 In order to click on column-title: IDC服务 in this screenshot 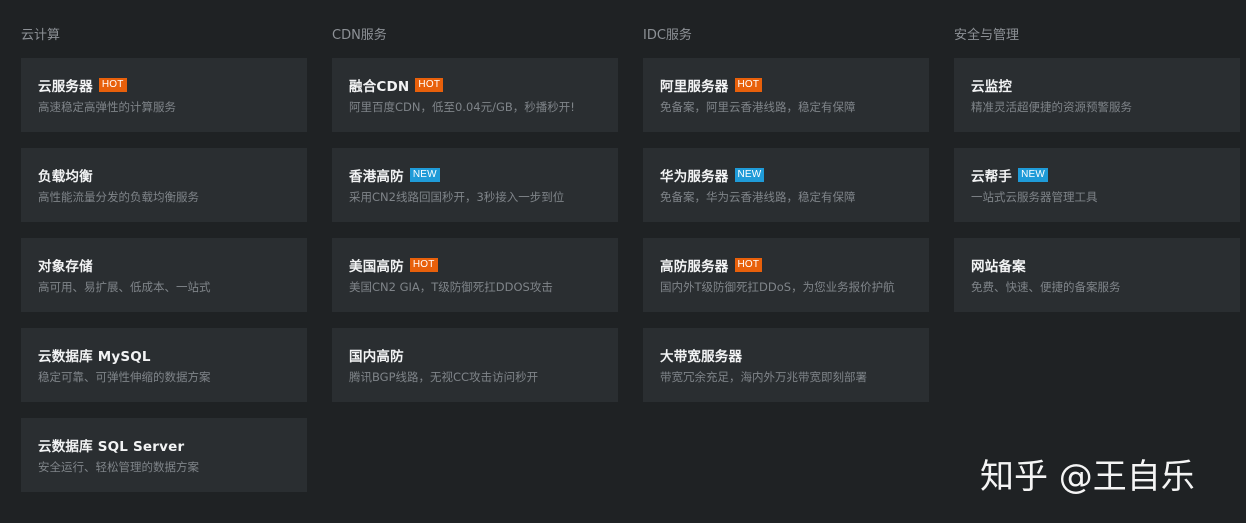, I will do `click(667, 35)`.